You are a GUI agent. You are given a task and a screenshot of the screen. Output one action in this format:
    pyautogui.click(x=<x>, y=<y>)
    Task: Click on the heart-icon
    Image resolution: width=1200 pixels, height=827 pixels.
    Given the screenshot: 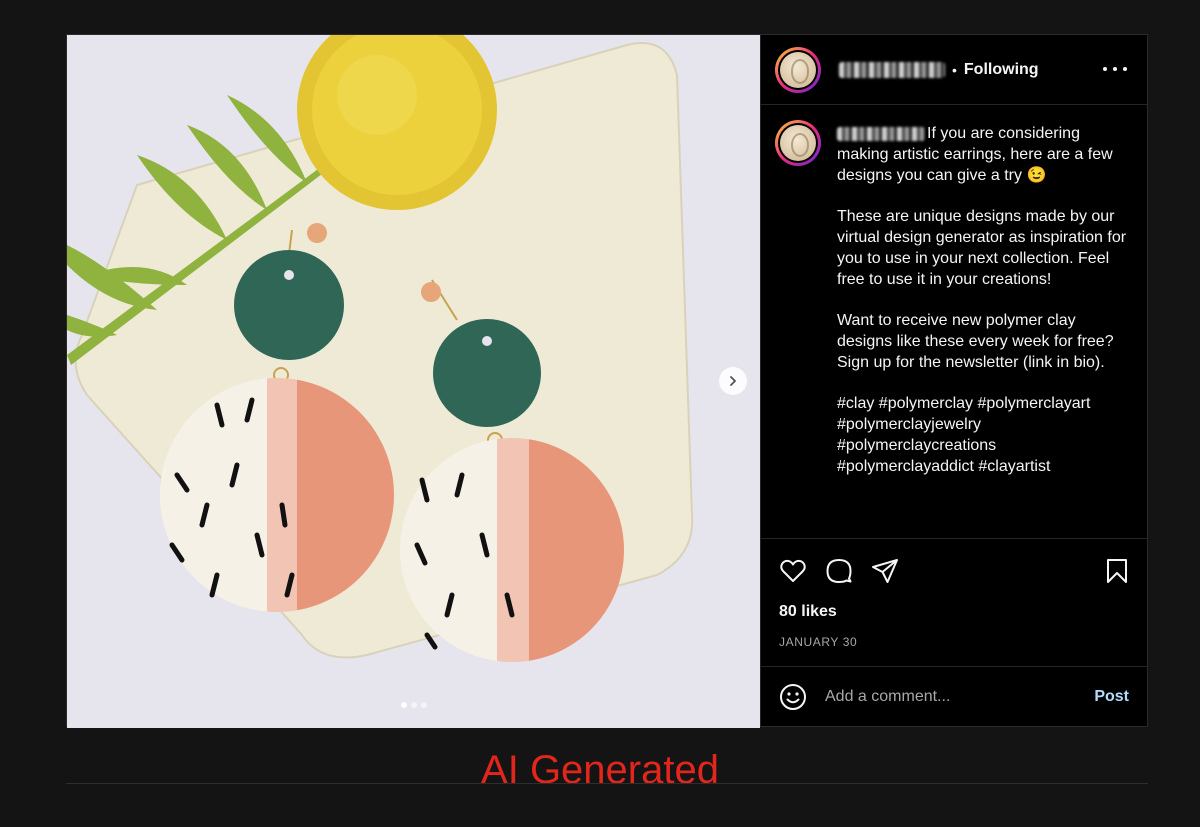 What is the action you would take?
    pyautogui.click(x=793, y=571)
    